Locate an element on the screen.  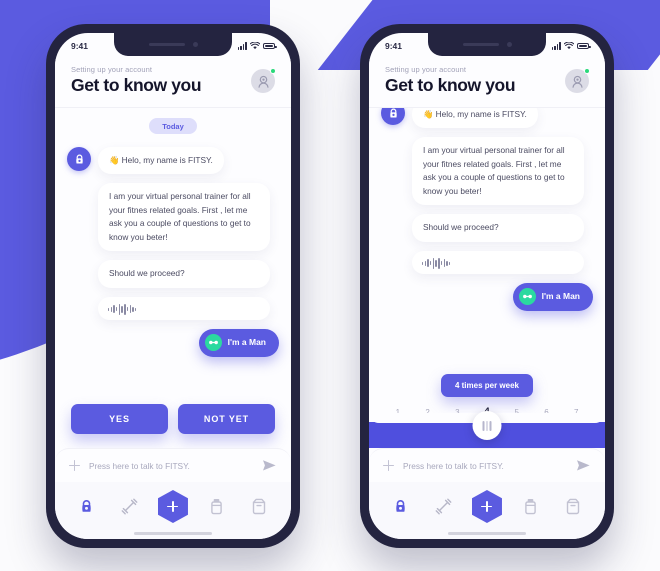
slider-value-tooltip: 4 times per week is located at coordinates (487, 385).